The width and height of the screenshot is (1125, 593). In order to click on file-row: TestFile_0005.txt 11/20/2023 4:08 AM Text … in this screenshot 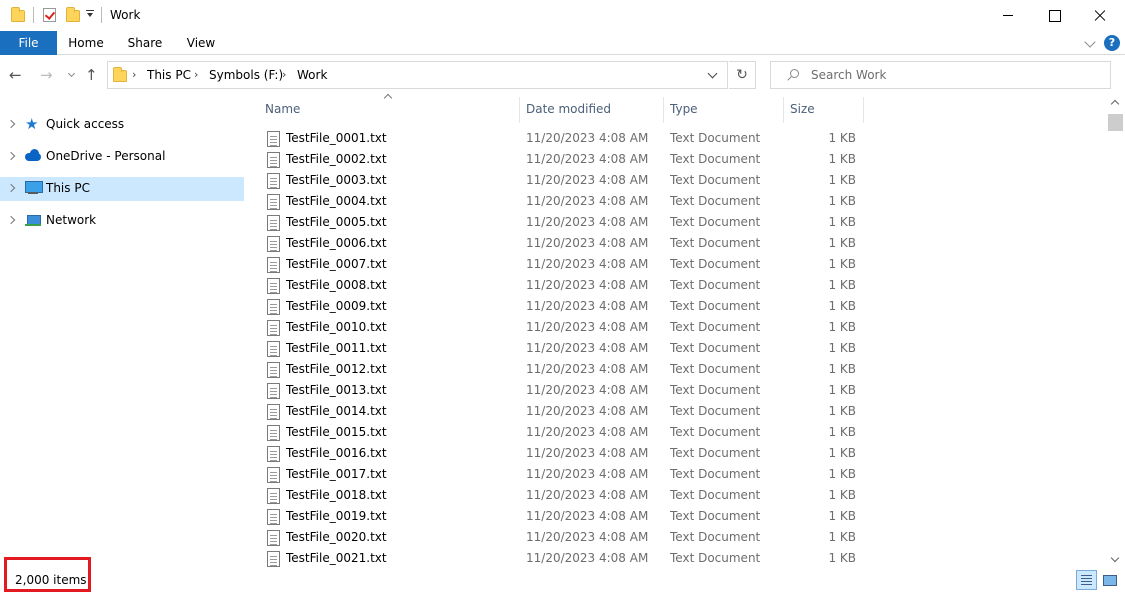, I will do `click(555, 222)`.